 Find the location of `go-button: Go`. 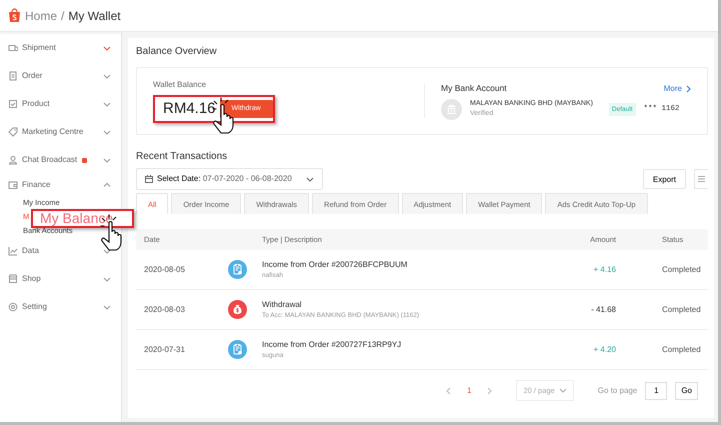

go-button: Go is located at coordinates (686, 391).